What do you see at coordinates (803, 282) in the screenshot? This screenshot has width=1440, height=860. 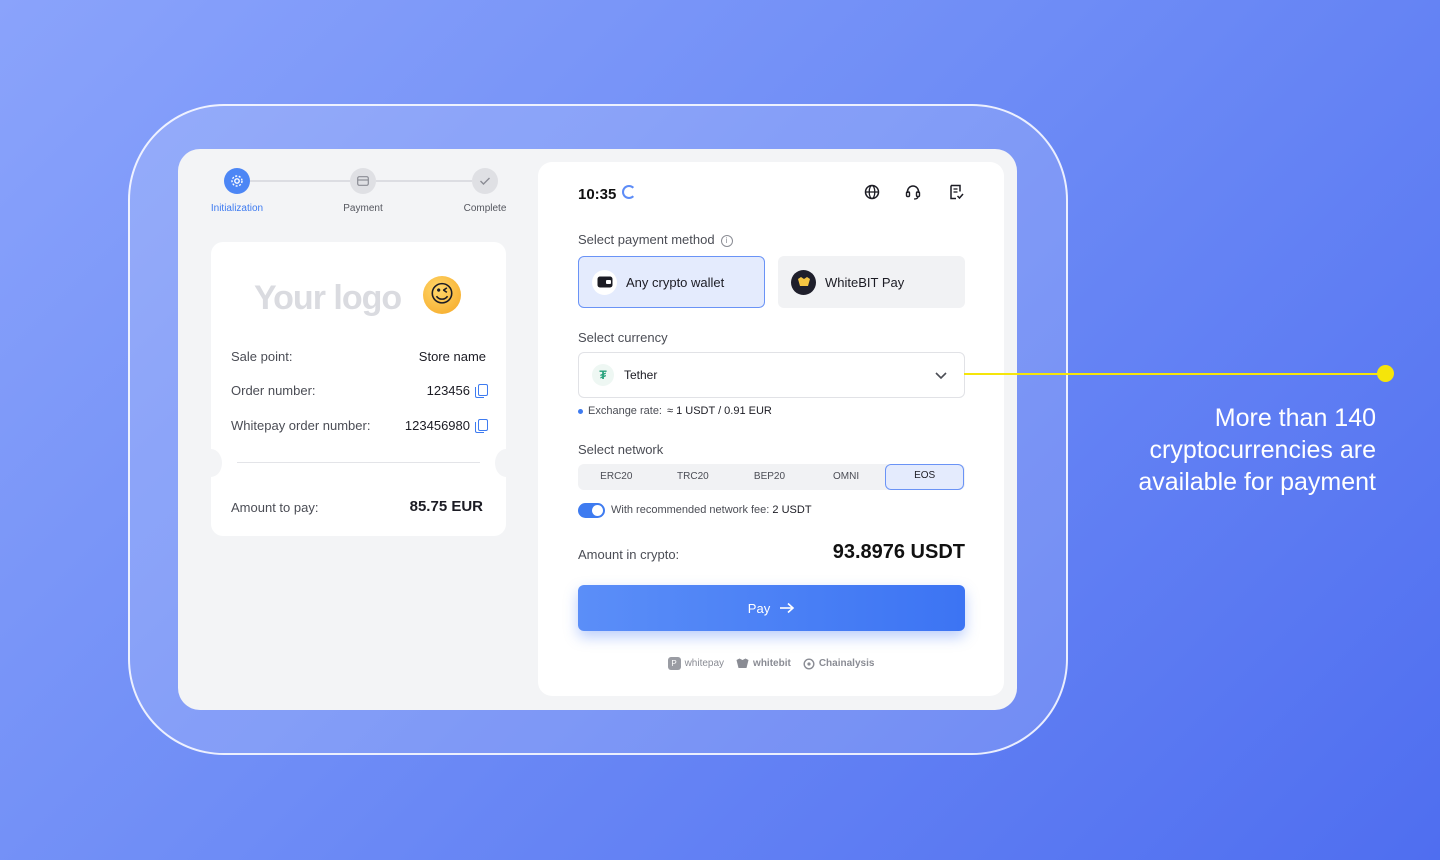 I see `whitebit-icon` at bounding box center [803, 282].